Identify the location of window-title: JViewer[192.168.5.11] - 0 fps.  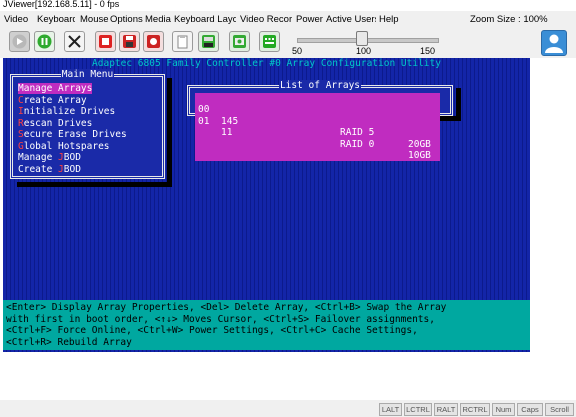
(61, 4).